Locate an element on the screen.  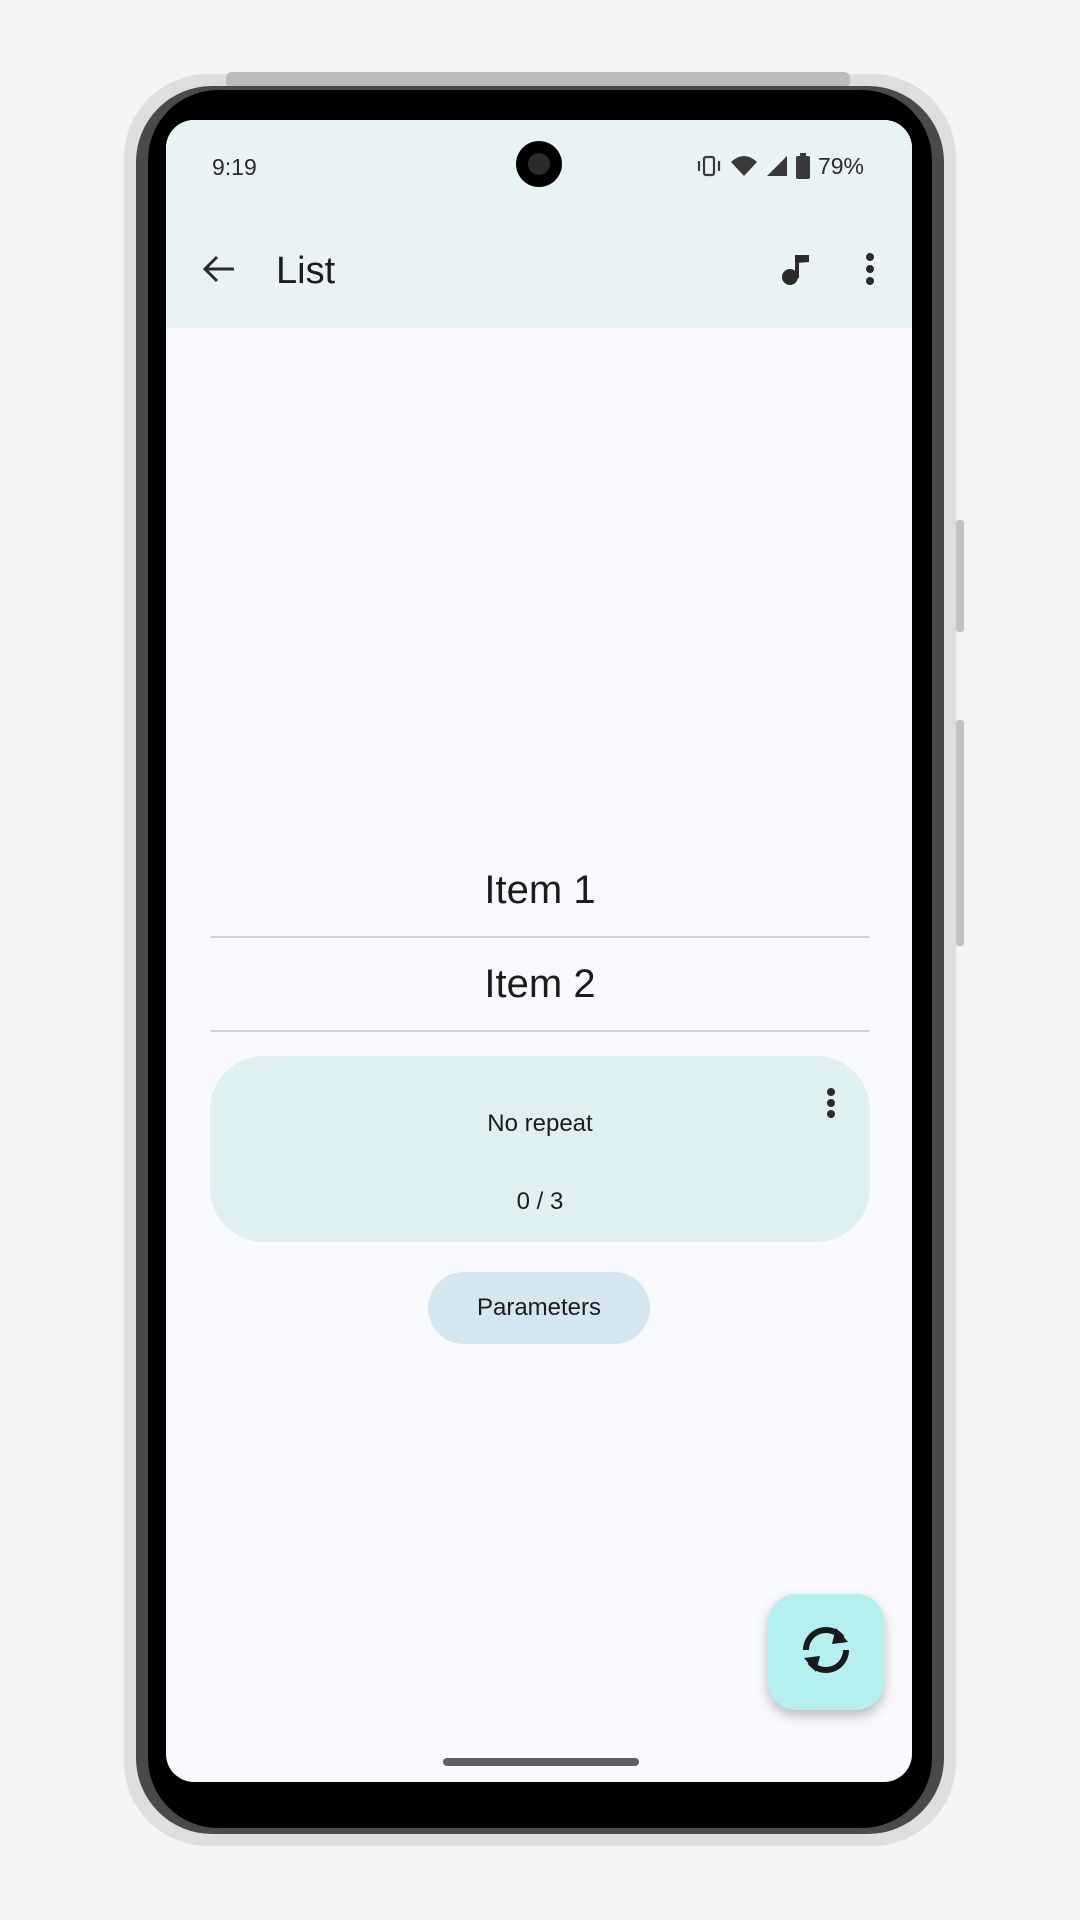
list-item: Item 2 is located at coordinates (540, 985).